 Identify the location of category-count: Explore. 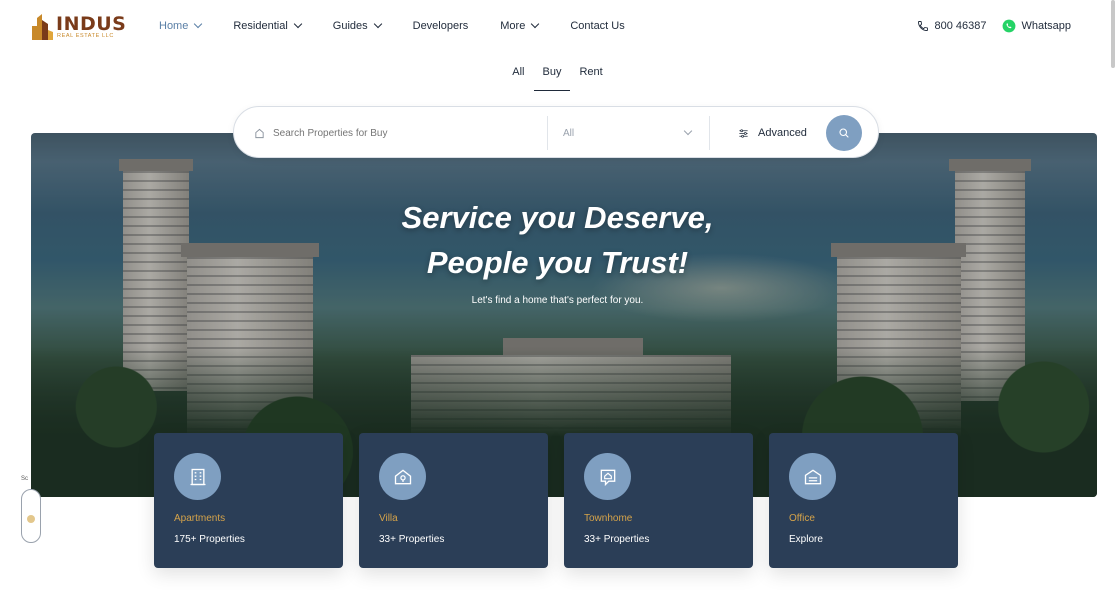
(806, 539).